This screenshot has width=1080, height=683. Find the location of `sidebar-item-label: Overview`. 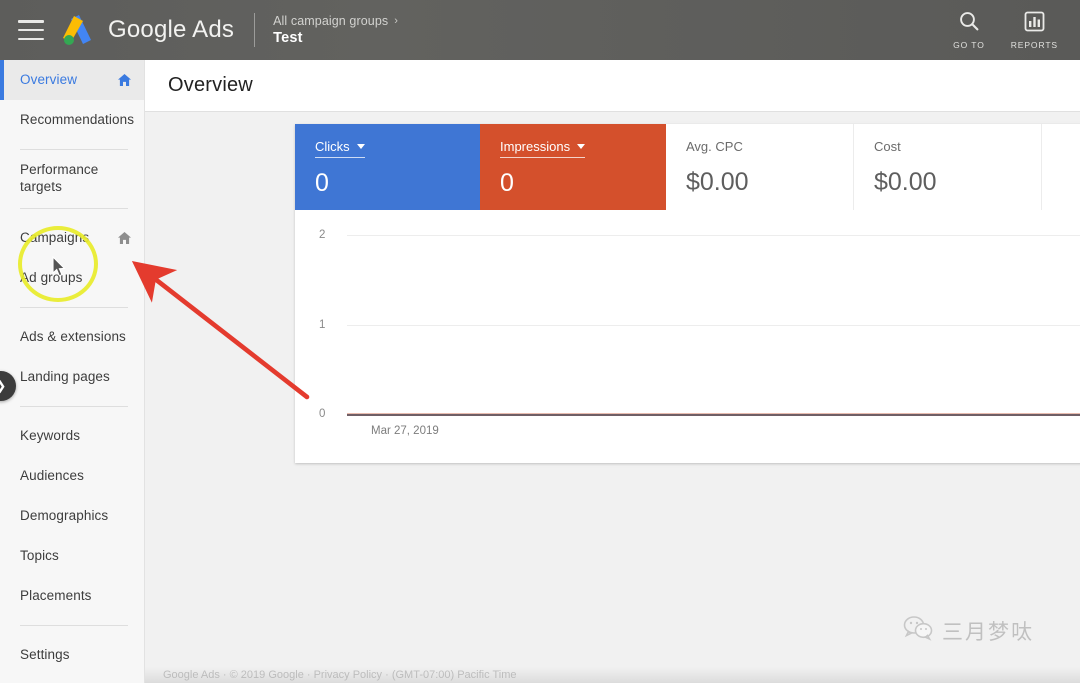

sidebar-item-label: Overview is located at coordinates (49, 79).